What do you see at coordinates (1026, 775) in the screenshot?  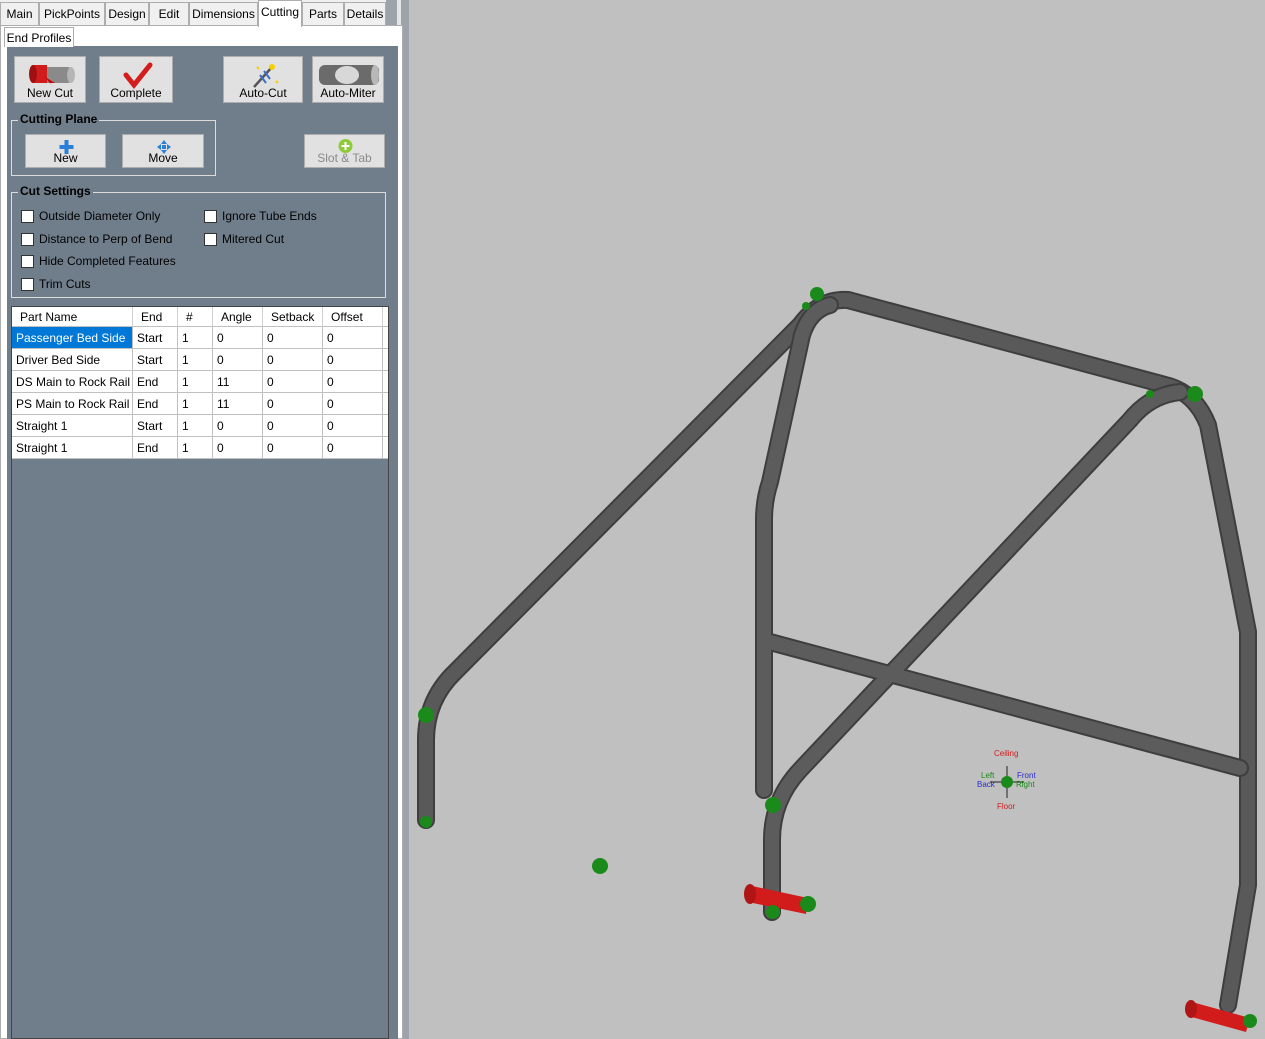 I see `triad-front-label: Front` at bounding box center [1026, 775].